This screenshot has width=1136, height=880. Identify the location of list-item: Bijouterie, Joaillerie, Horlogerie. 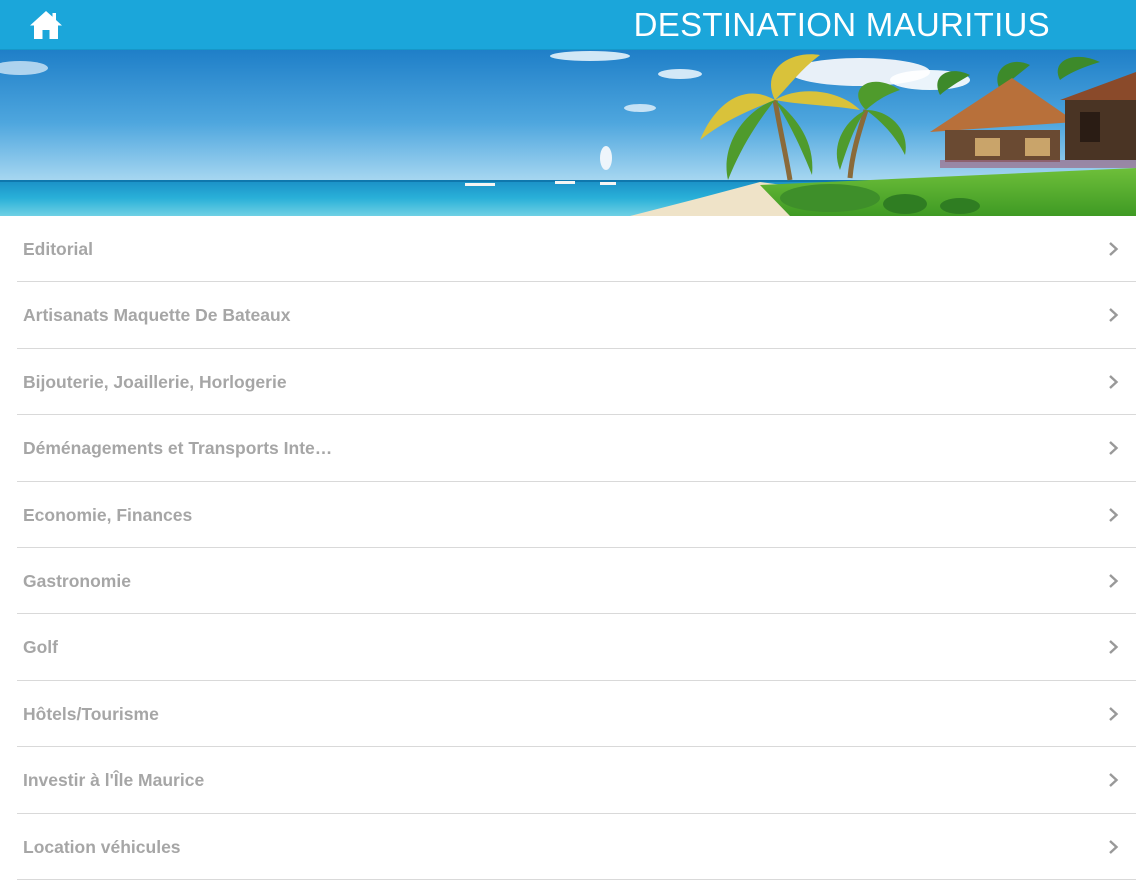
(568, 382).